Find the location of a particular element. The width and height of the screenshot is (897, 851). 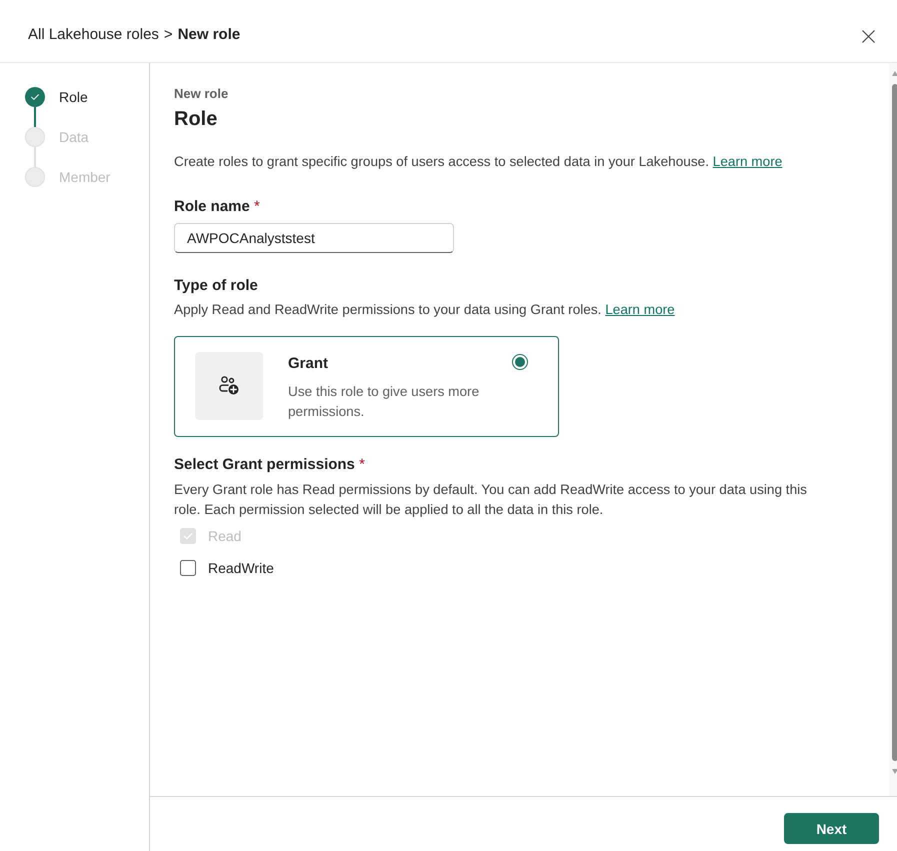

breadcrumb-current: New role is located at coordinates (209, 34).